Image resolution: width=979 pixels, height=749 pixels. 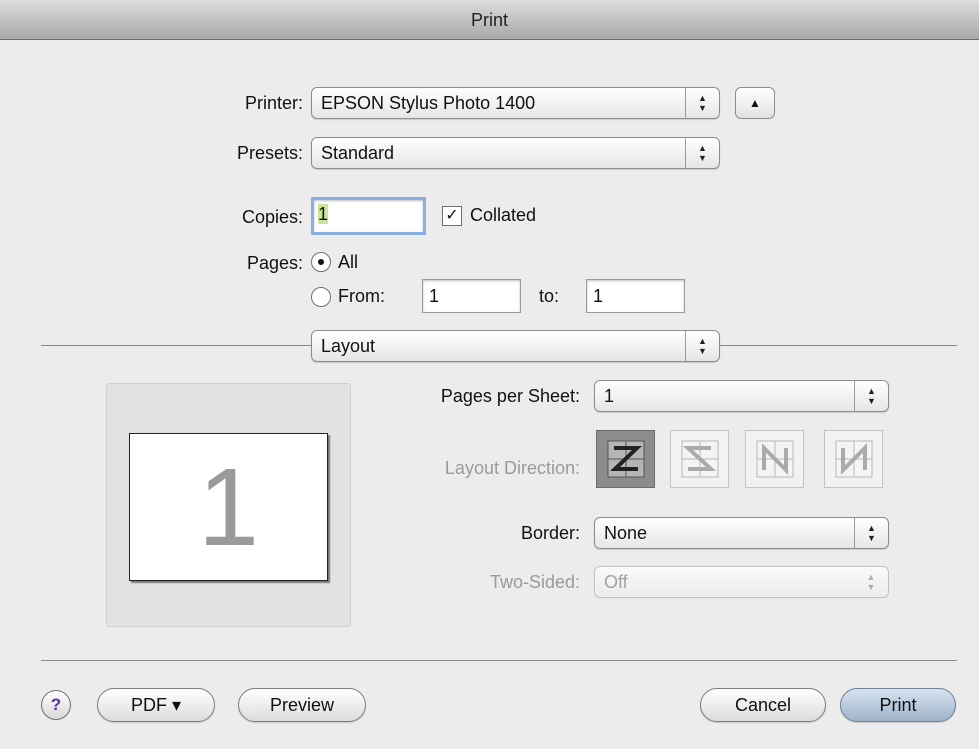 I want to click on footer-separator, so click(x=499, y=660).